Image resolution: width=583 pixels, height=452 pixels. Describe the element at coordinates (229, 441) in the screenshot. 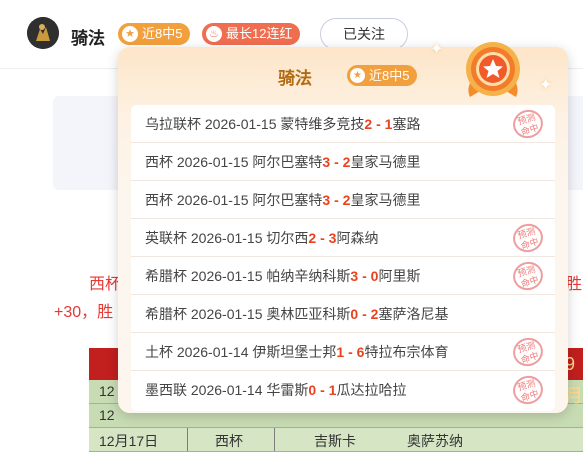

I see `table-cell: 西杯` at that location.